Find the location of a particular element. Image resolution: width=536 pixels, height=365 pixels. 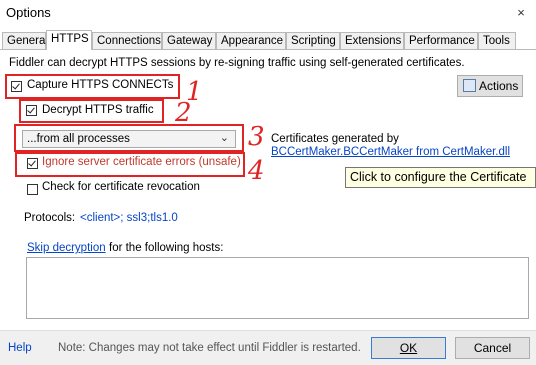

decrypt-https-label: Decrypt HTTPS traffic is located at coordinates (98, 110).